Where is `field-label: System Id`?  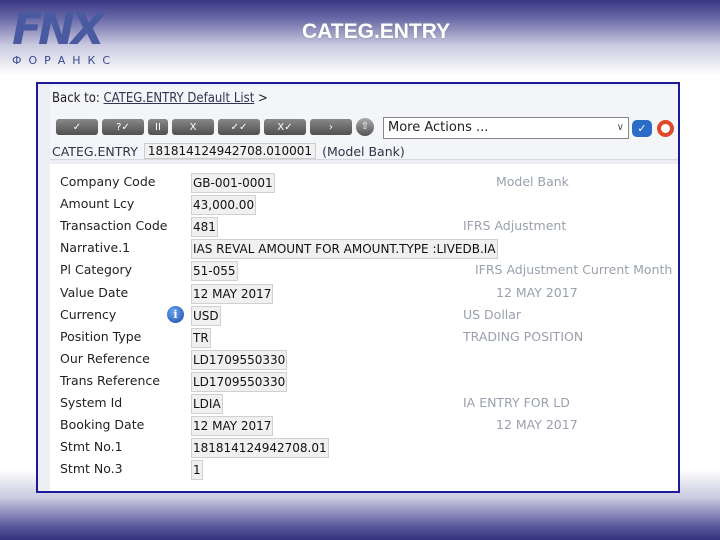
field-label: System Id is located at coordinates (91, 402).